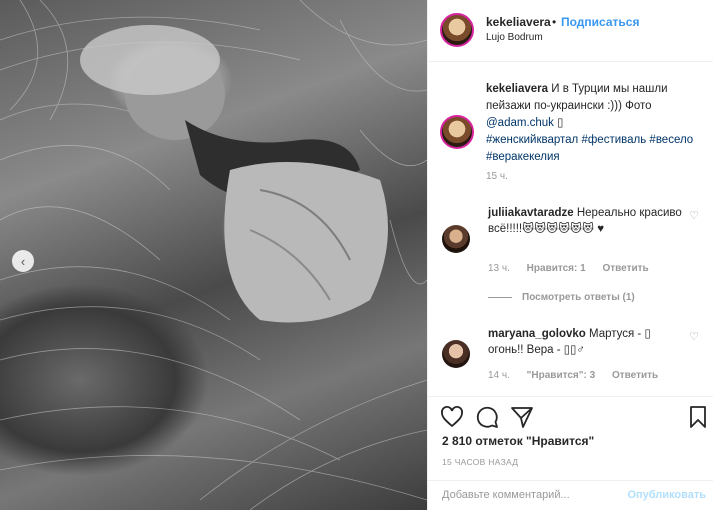 Image resolution: width=713 pixels, height=510 pixels. What do you see at coordinates (518, 441) in the screenshot?
I see `likes-count: 2 810 отметок "Нравится"` at bounding box center [518, 441].